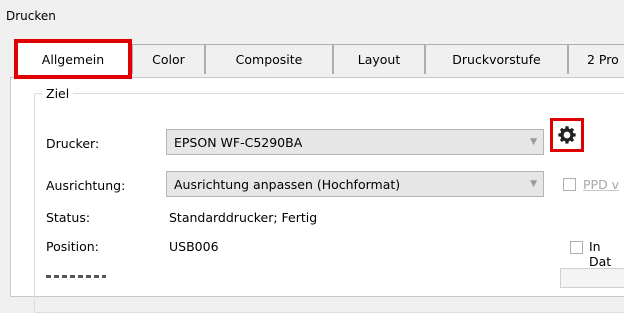 Image resolution: width=624 pixels, height=313 pixels. What do you see at coordinates (355, 142) in the screenshot?
I see `printer-select: EPSON WF-C5290BA ▼` at bounding box center [355, 142].